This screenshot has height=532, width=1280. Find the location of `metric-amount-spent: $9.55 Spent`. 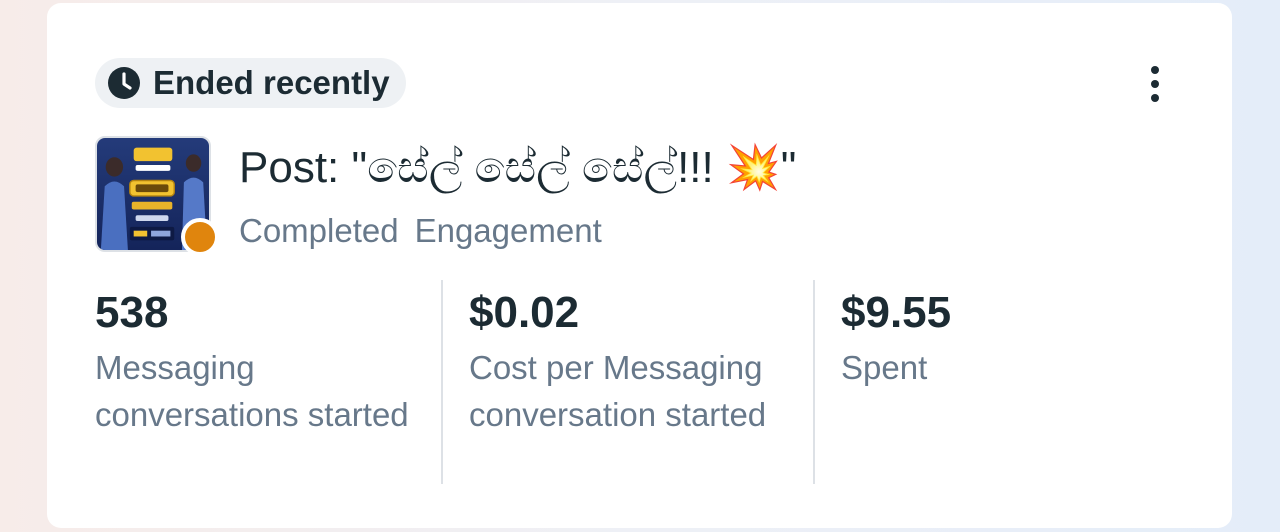

metric-amount-spent: $9.55 Spent is located at coordinates (963, 382).